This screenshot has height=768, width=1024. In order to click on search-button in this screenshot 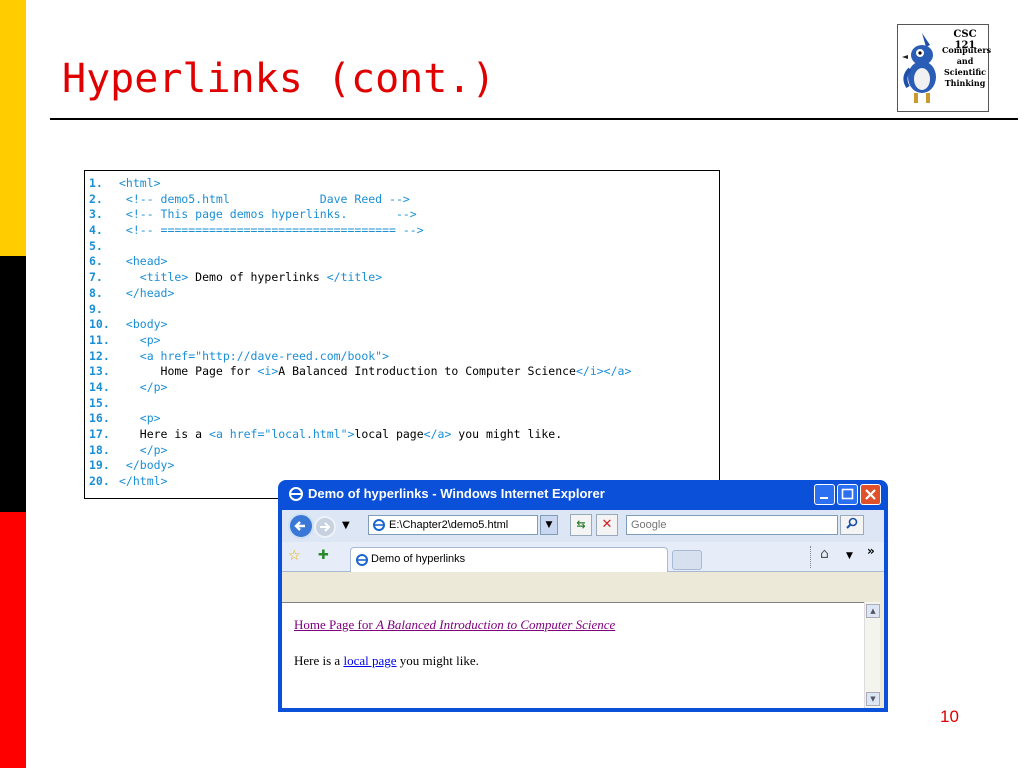, I will do `click(852, 525)`.